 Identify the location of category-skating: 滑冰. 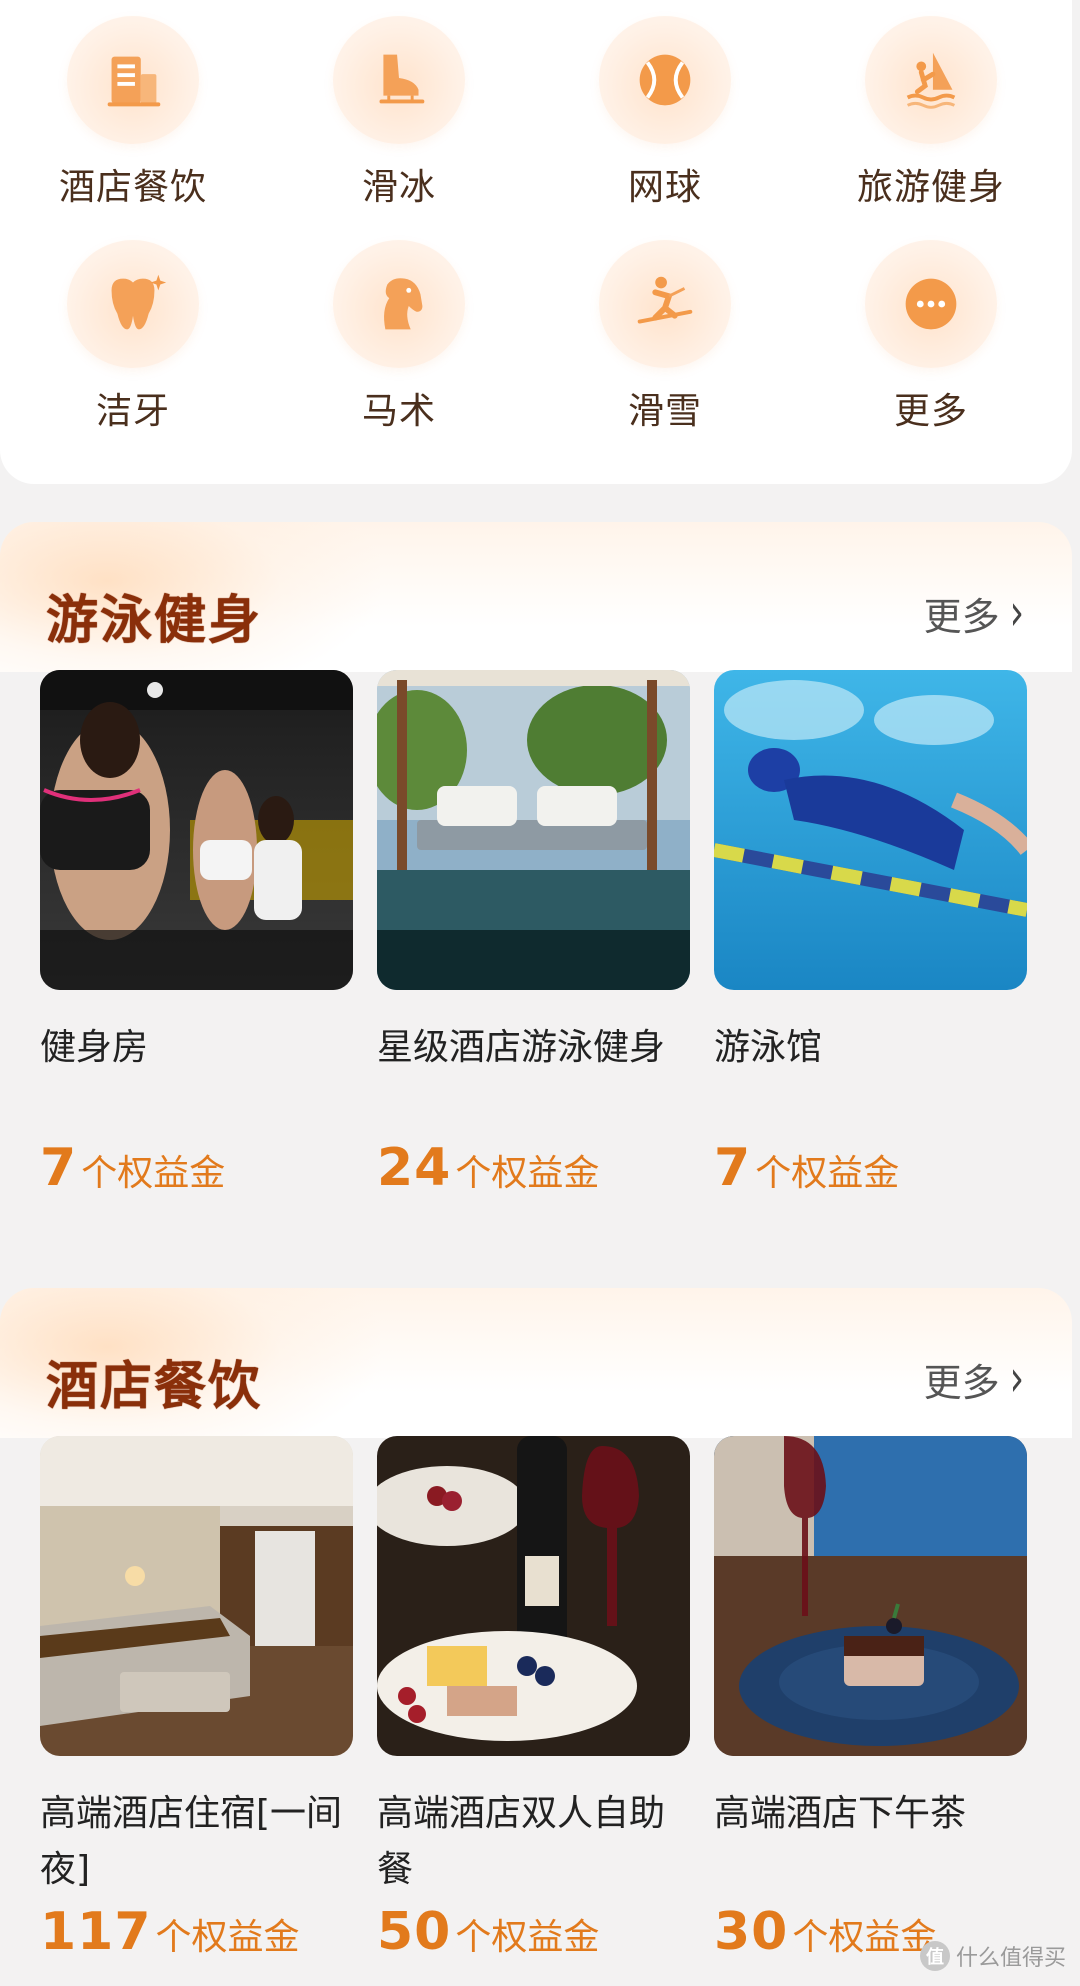
(399, 105).